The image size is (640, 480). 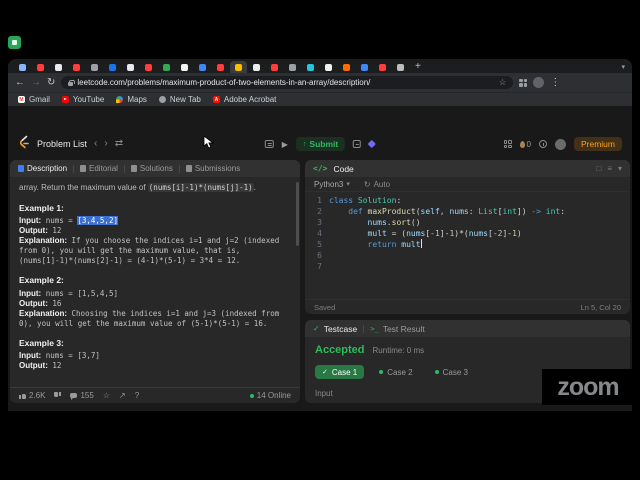 I want to click on code-icon: </>, so click(x=320, y=168).